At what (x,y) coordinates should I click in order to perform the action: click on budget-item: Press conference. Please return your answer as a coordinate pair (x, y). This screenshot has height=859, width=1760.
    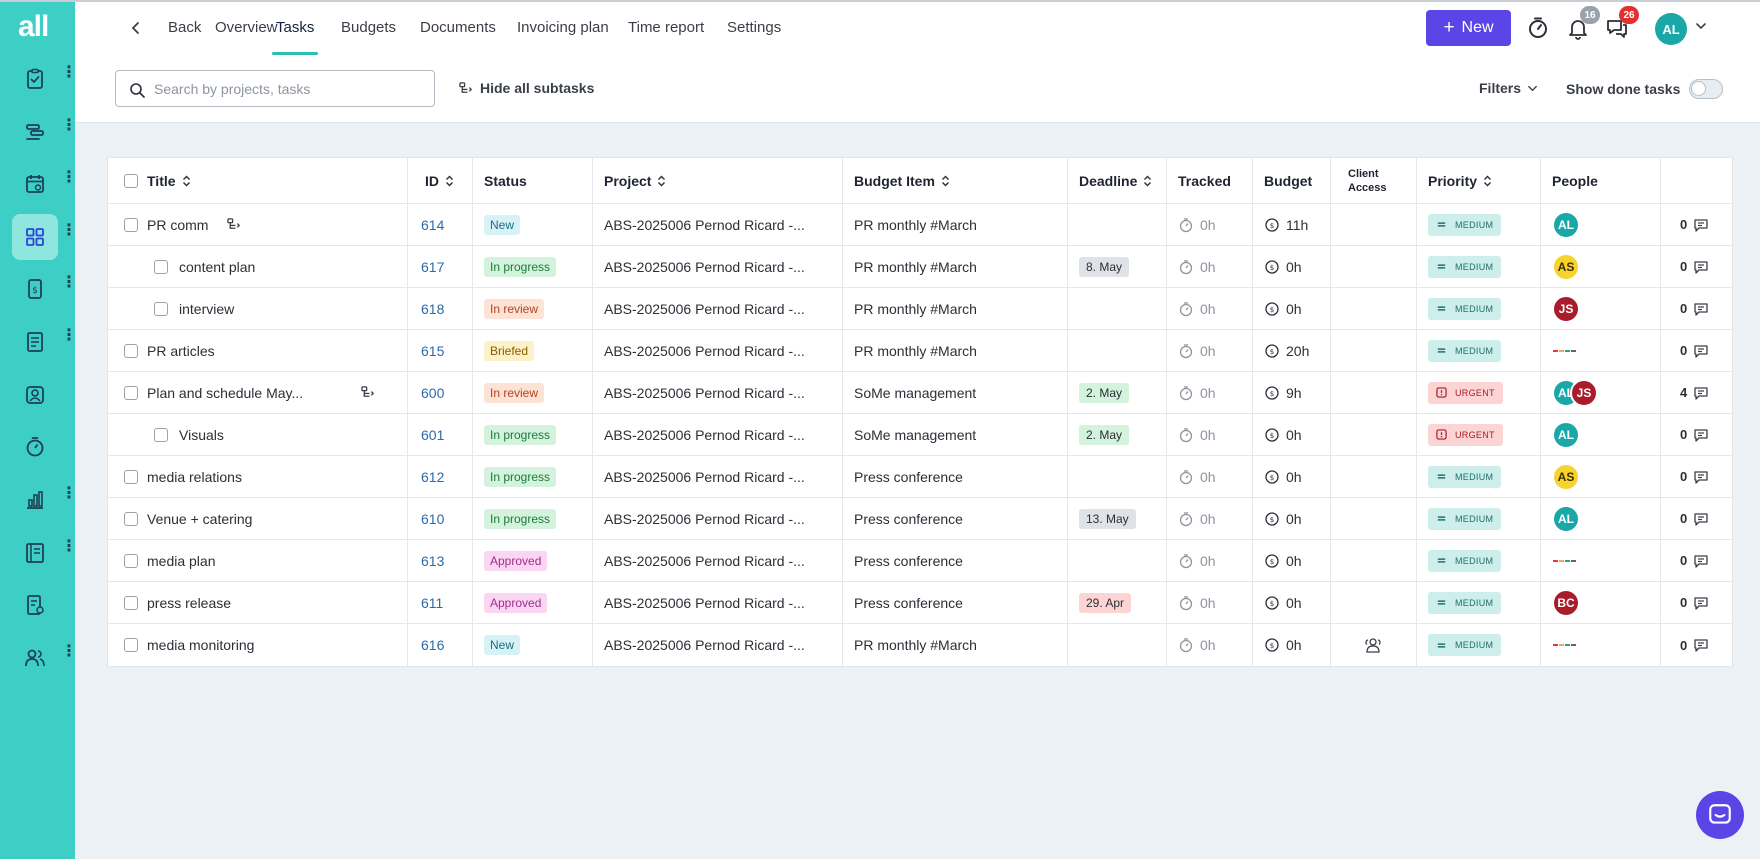
    Looking at the image, I should click on (908, 476).